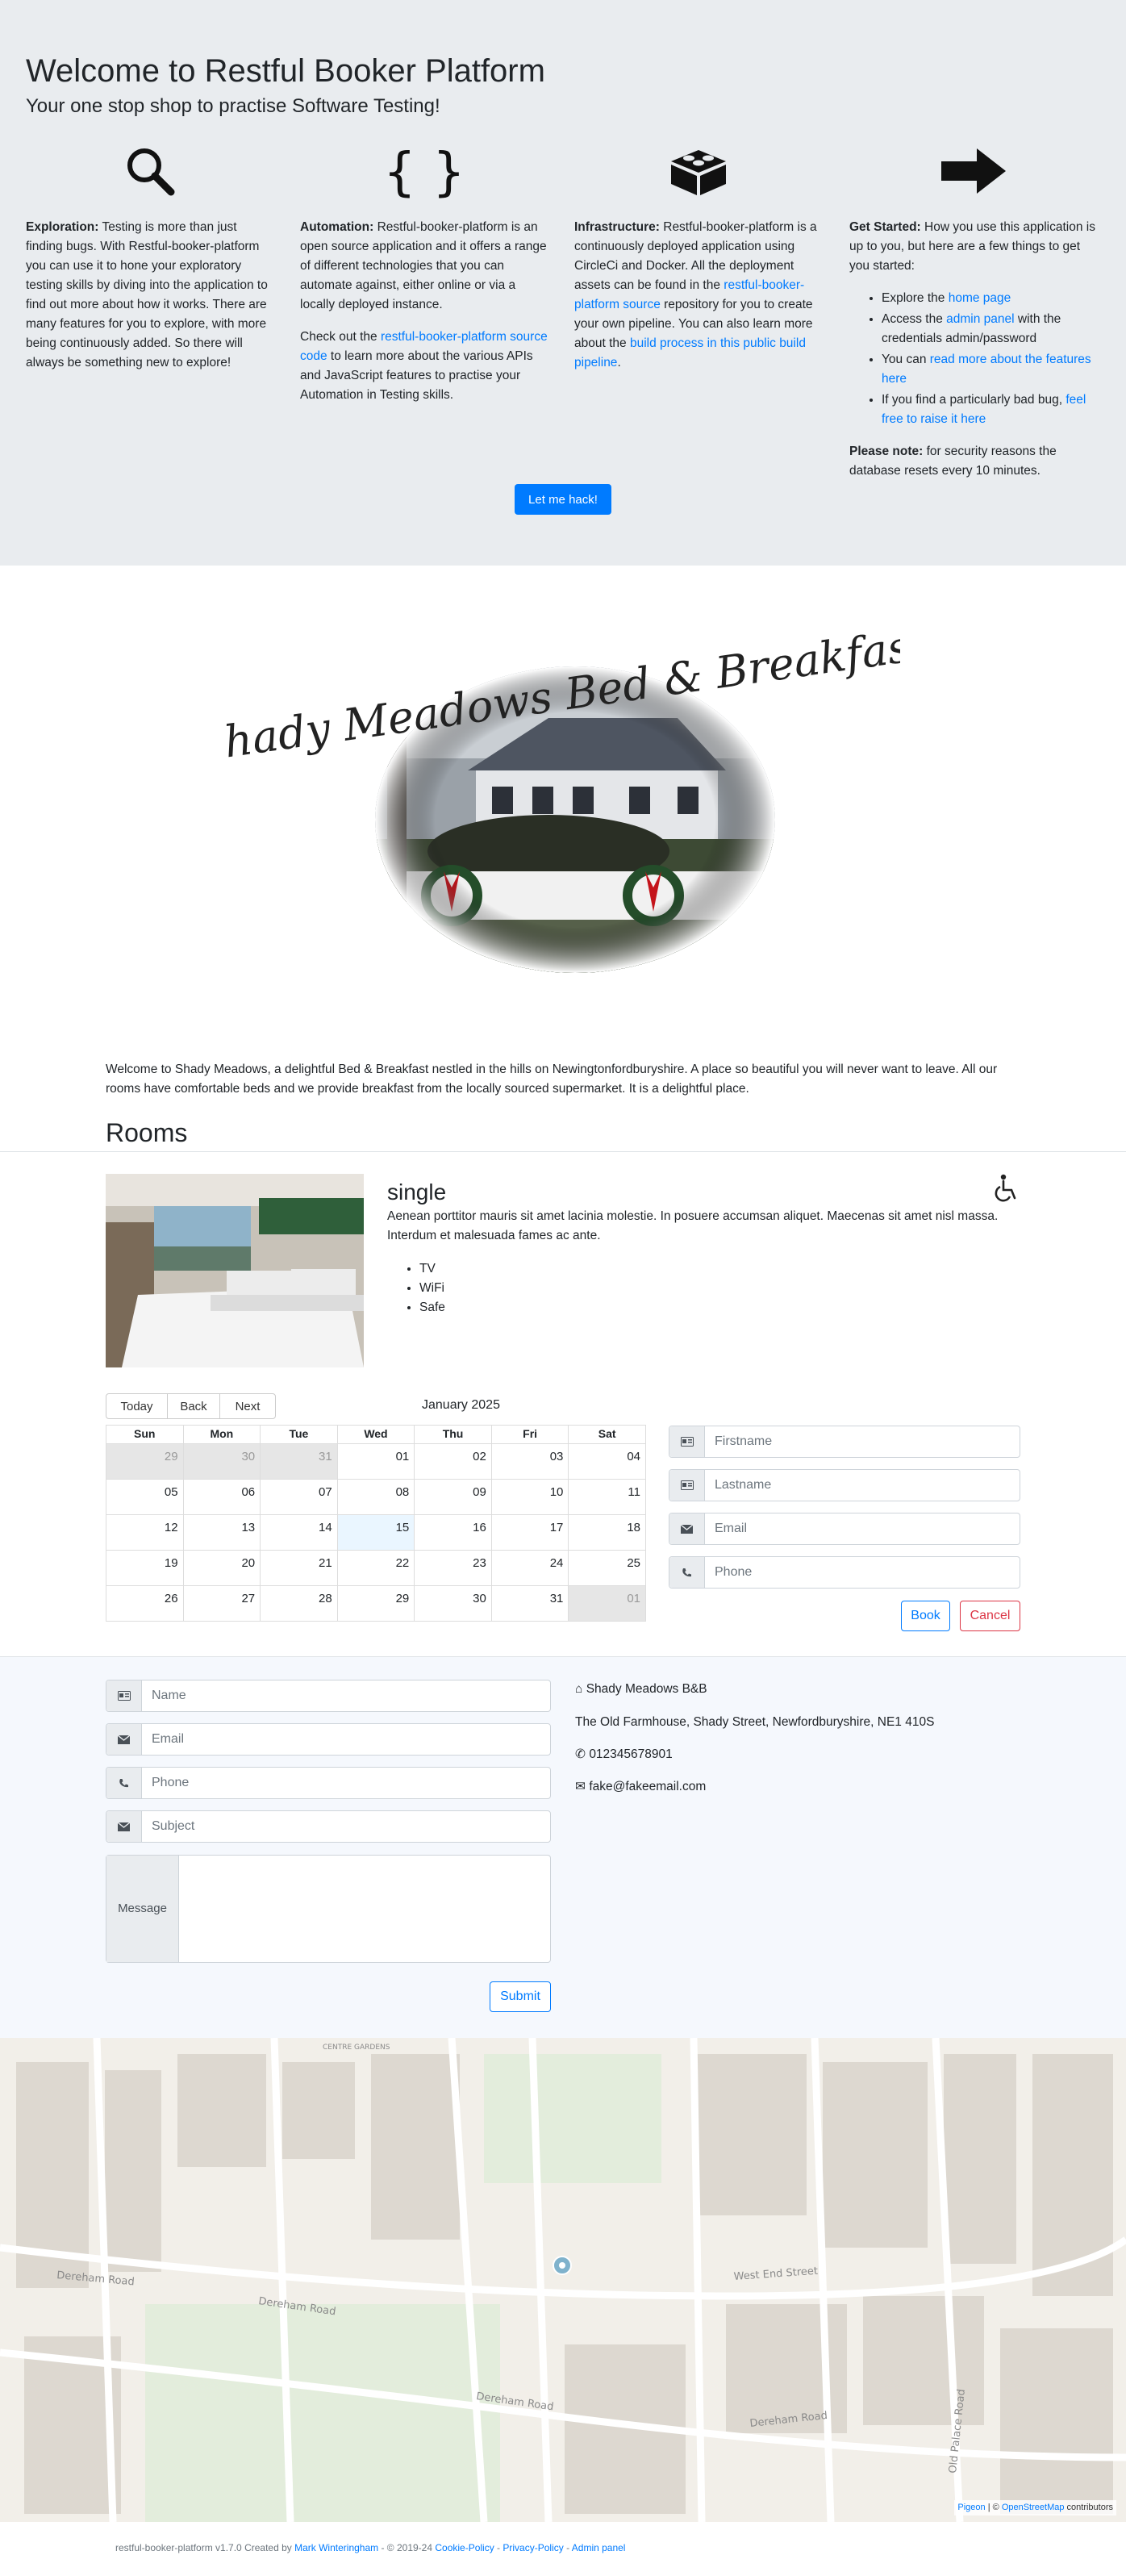 Image resolution: width=1126 pixels, height=2576 pixels. What do you see at coordinates (744, 1441) in the screenshot?
I see `firstname-placeholder: Firstname` at bounding box center [744, 1441].